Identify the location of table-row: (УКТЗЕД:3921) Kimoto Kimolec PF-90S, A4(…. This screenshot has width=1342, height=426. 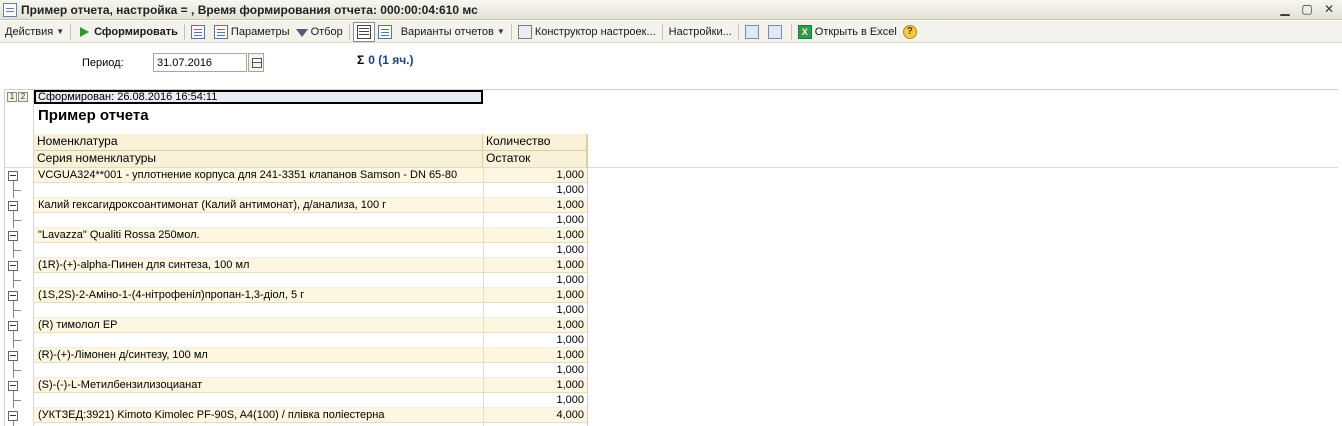
(671, 417).